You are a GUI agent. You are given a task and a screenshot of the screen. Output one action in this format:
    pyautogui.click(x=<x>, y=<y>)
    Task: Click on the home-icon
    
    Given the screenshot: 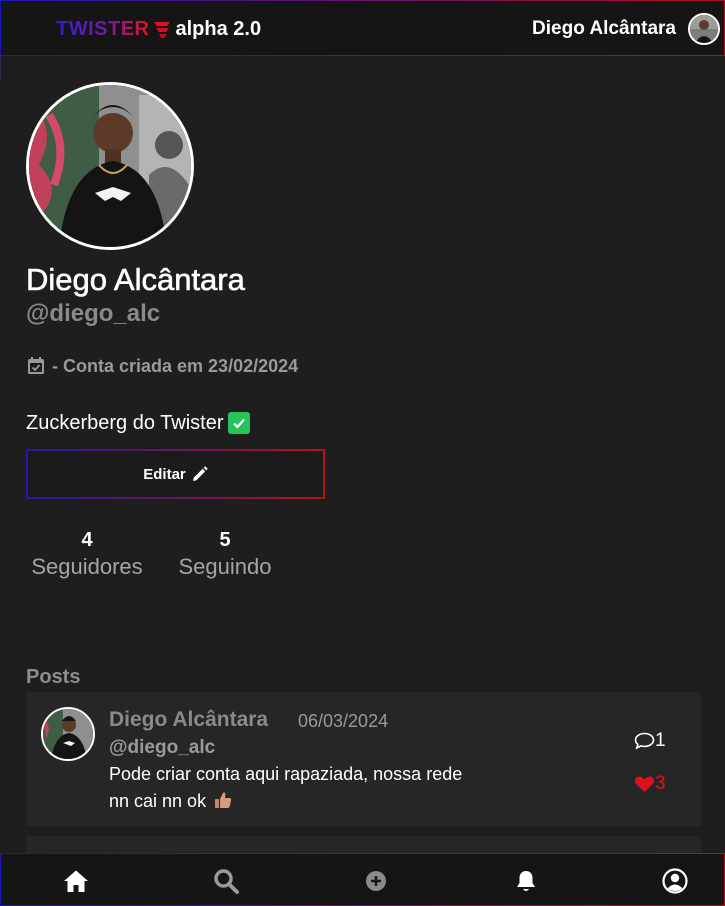 What is the action you would take?
    pyautogui.click(x=76, y=881)
    